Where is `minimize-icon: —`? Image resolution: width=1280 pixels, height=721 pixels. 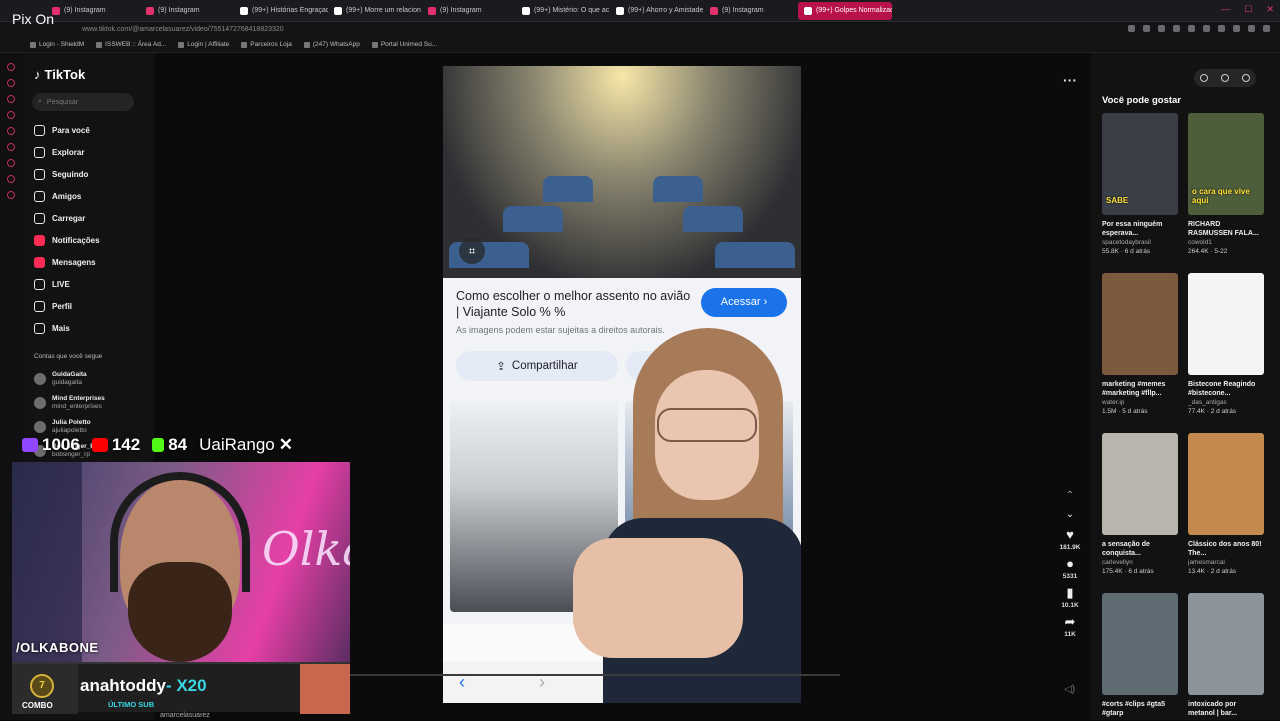
minimize-icon: — is located at coordinates (1225, 9).